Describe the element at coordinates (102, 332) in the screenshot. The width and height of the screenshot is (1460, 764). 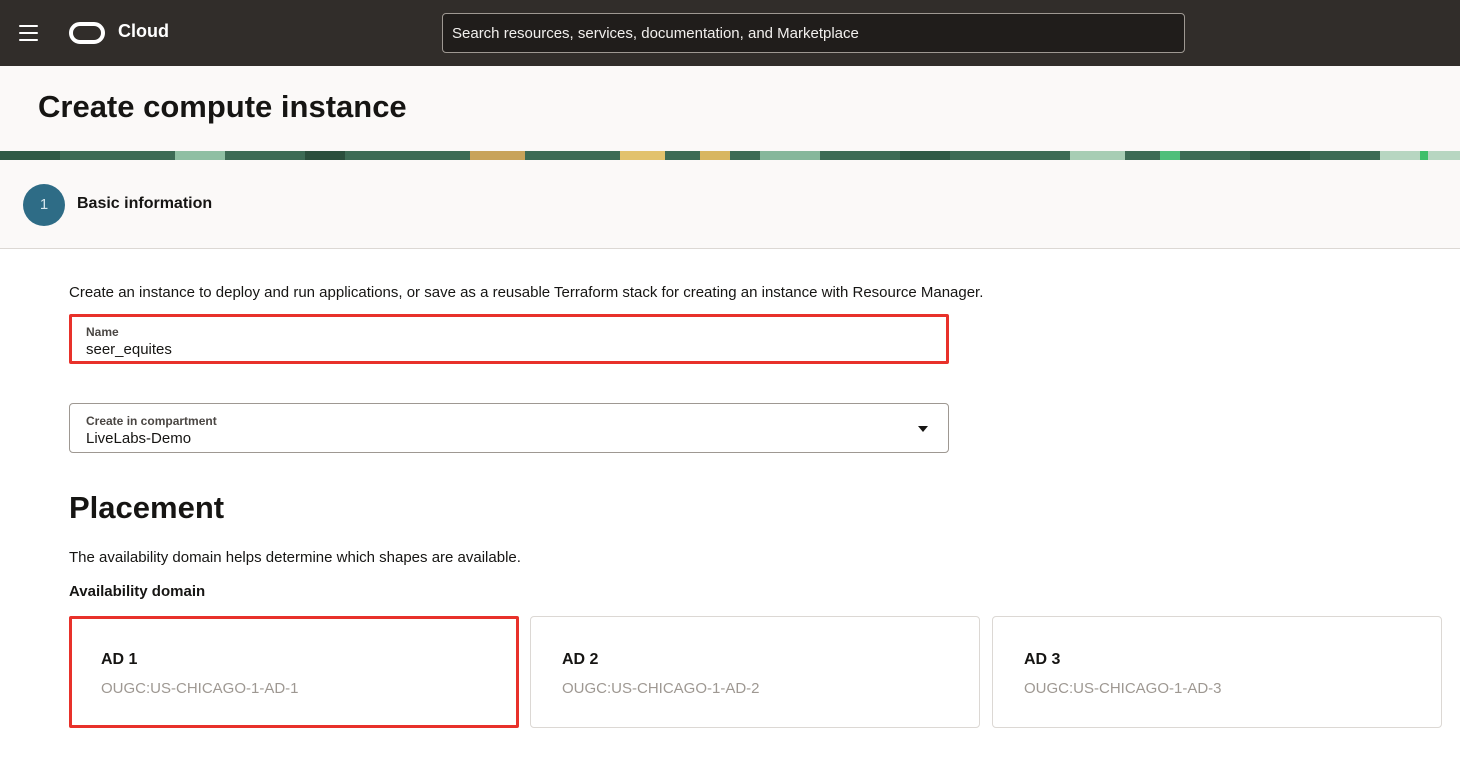
I see `name-field-label: Name` at that location.